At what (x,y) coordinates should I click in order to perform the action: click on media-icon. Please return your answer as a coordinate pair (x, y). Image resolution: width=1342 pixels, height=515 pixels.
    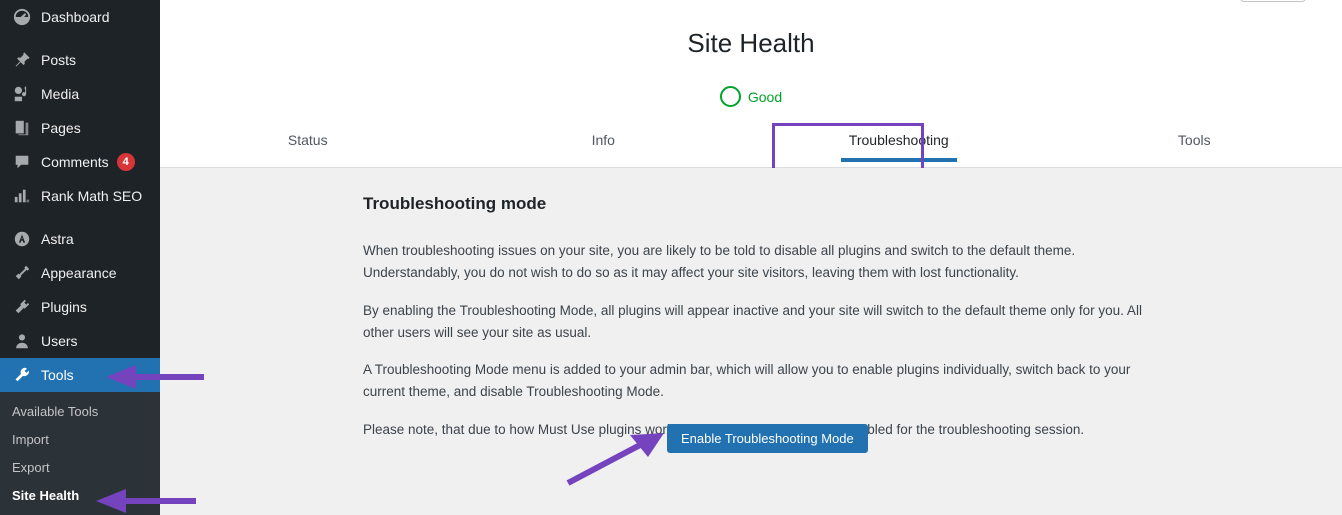
    Looking at the image, I should click on (22, 94).